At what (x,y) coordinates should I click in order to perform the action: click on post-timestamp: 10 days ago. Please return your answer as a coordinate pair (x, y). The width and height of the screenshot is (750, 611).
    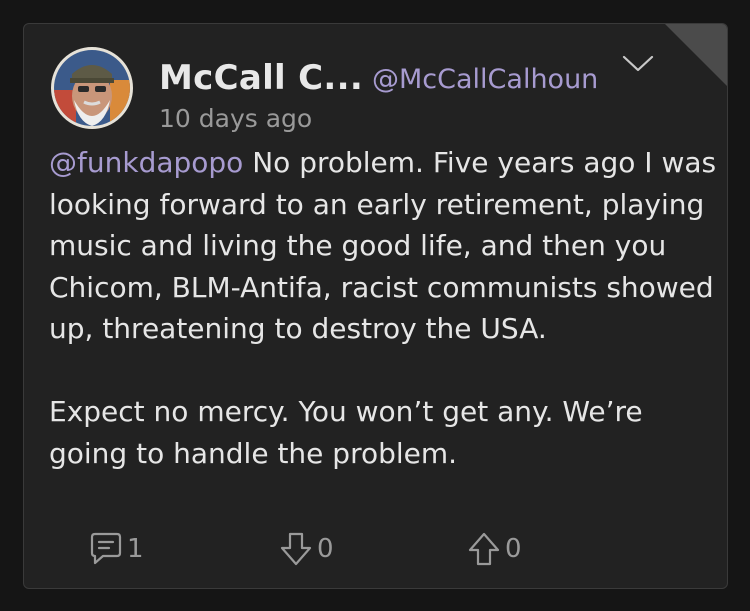
    Looking at the image, I should click on (236, 118).